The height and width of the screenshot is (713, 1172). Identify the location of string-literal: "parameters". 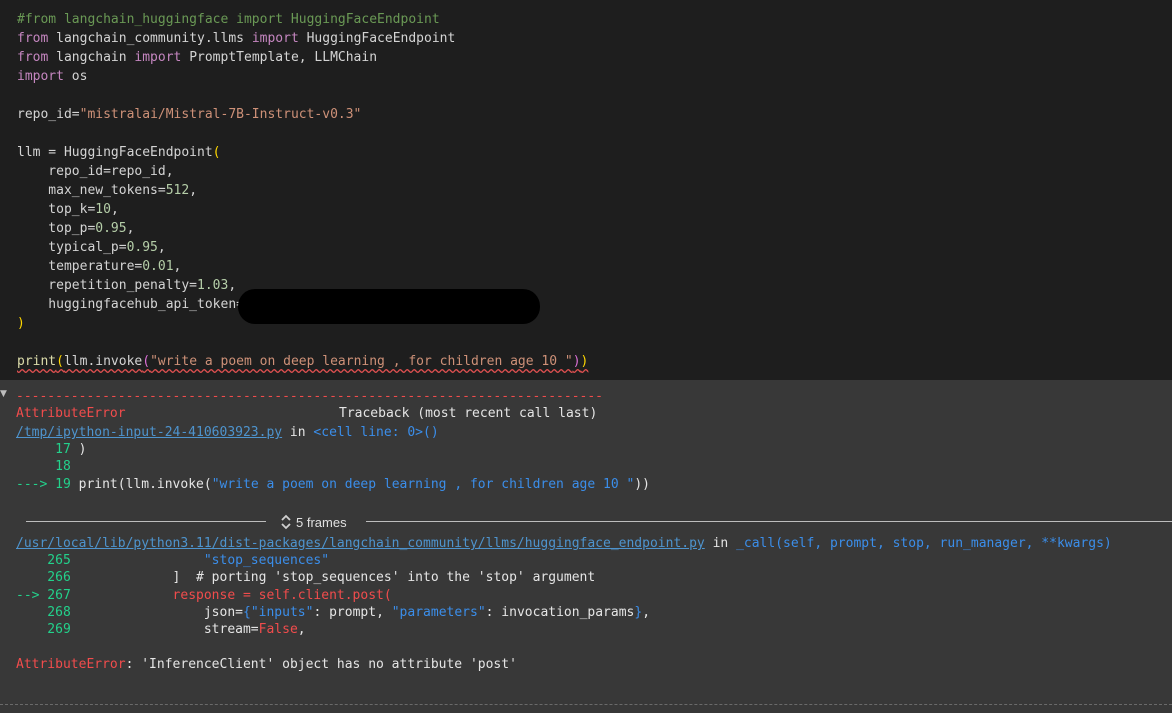
(438, 612).